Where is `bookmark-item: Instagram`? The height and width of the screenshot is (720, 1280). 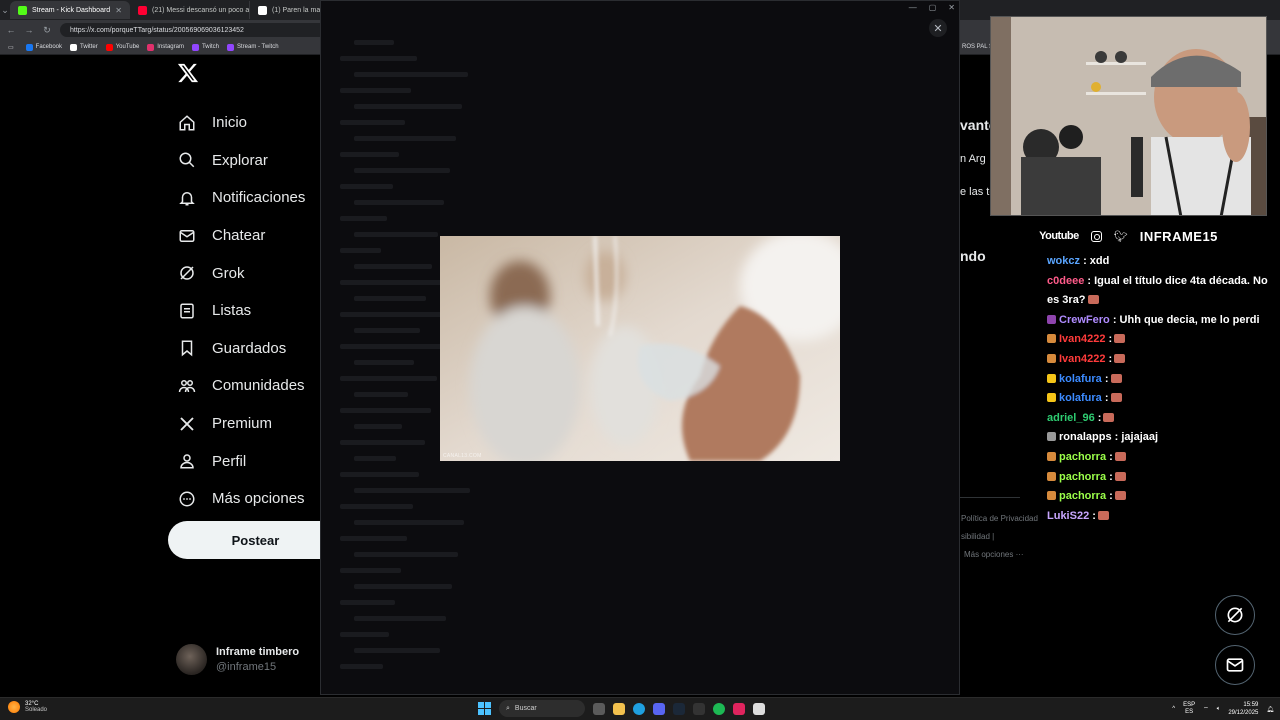
bookmark-item: Instagram is located at coordinates (165, 47).